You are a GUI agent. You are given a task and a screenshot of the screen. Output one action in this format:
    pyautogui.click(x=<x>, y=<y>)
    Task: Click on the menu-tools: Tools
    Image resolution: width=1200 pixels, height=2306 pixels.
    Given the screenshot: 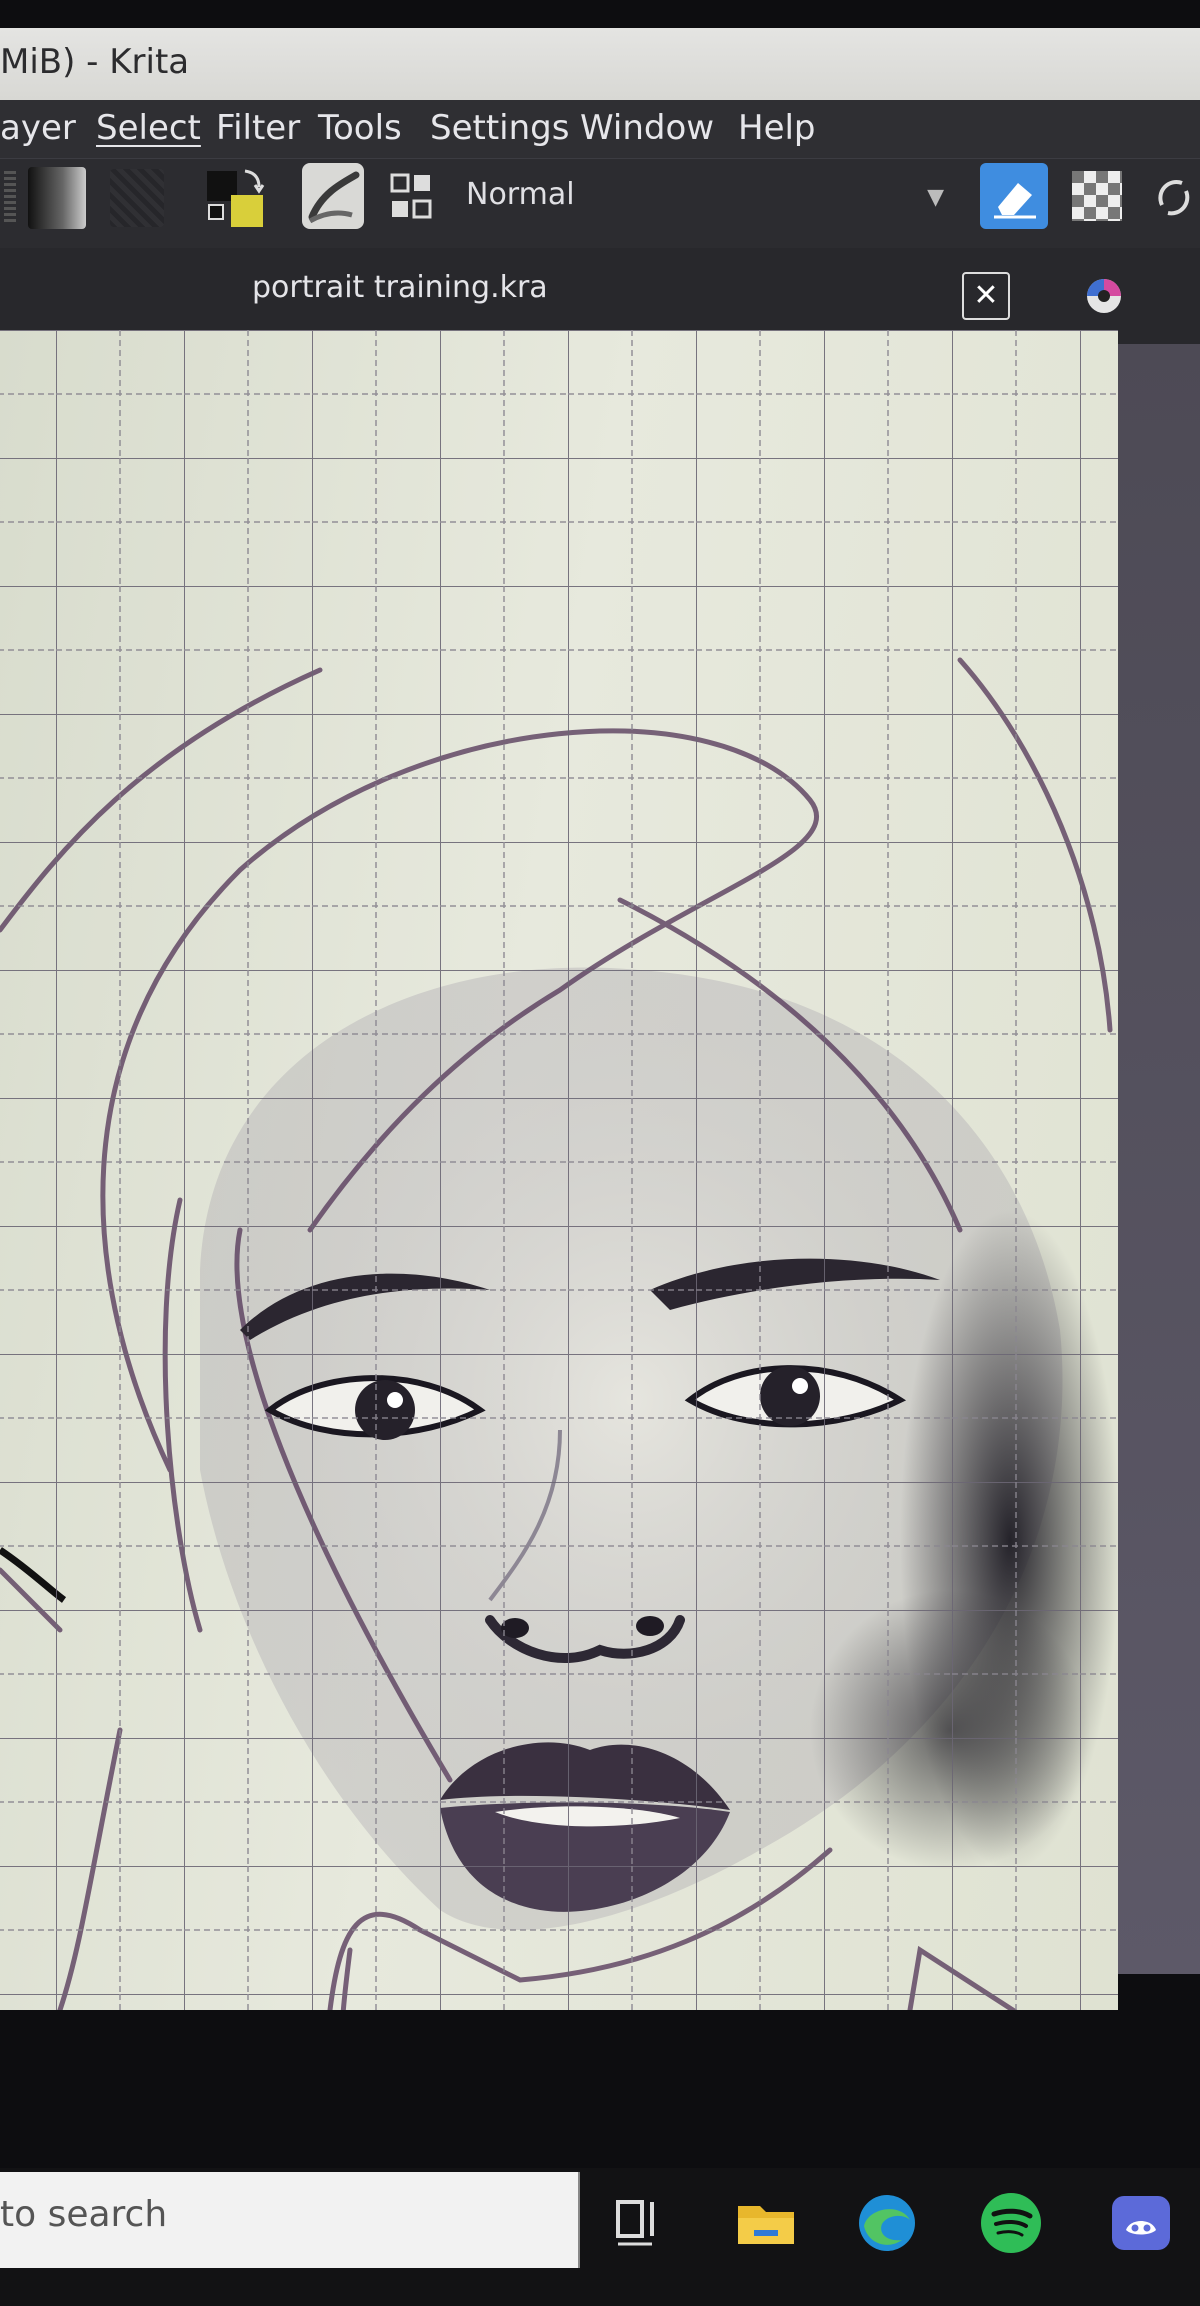 What is the action you would take?
    pyautogui.click(x=360, y=128)
    